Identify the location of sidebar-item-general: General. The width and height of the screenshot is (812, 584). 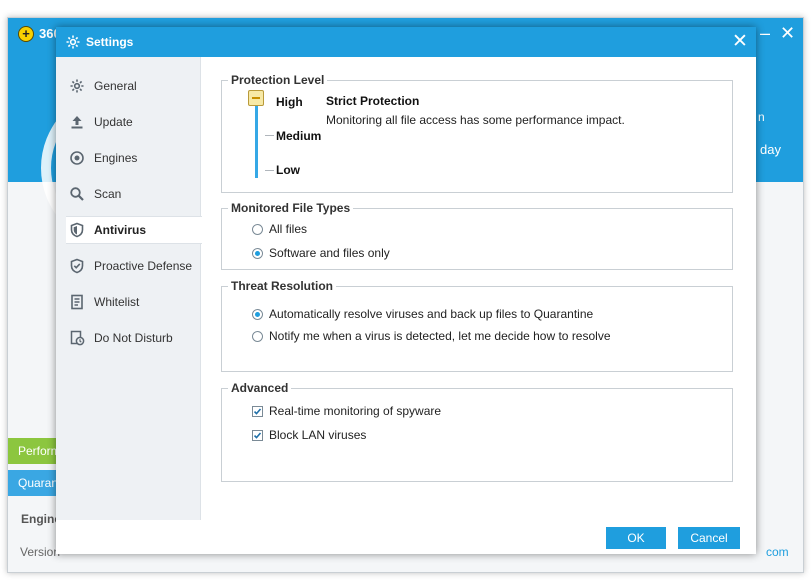
(133, 86).